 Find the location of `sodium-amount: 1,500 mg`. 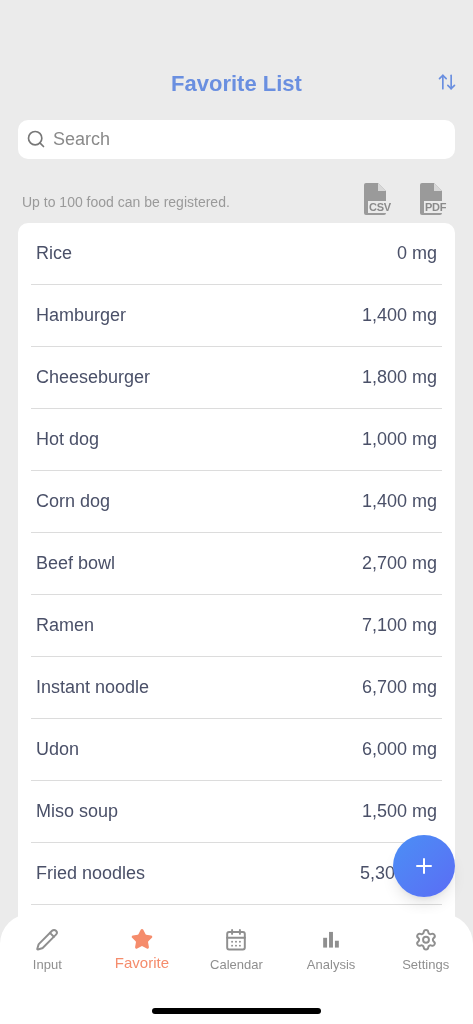

sodium-amount: 1,500 mg is located at coordinates (399, 811).